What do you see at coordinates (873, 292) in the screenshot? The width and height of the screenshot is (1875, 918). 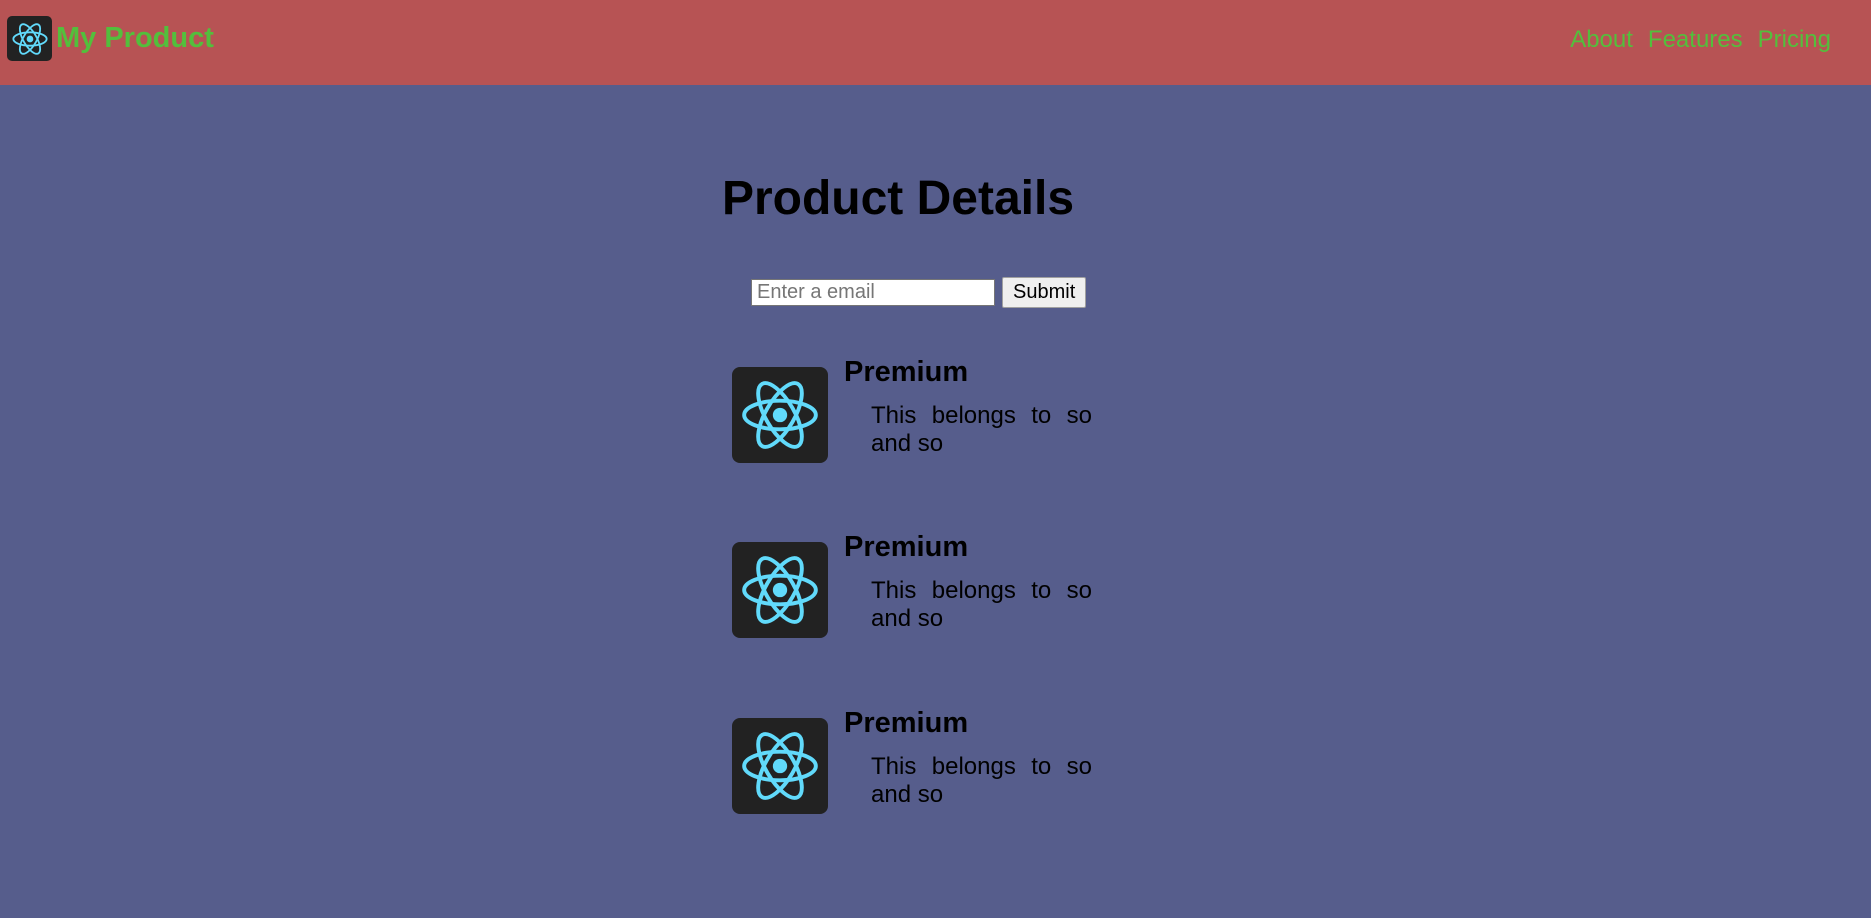 I see `email-input` at bounding box center [873, 292].